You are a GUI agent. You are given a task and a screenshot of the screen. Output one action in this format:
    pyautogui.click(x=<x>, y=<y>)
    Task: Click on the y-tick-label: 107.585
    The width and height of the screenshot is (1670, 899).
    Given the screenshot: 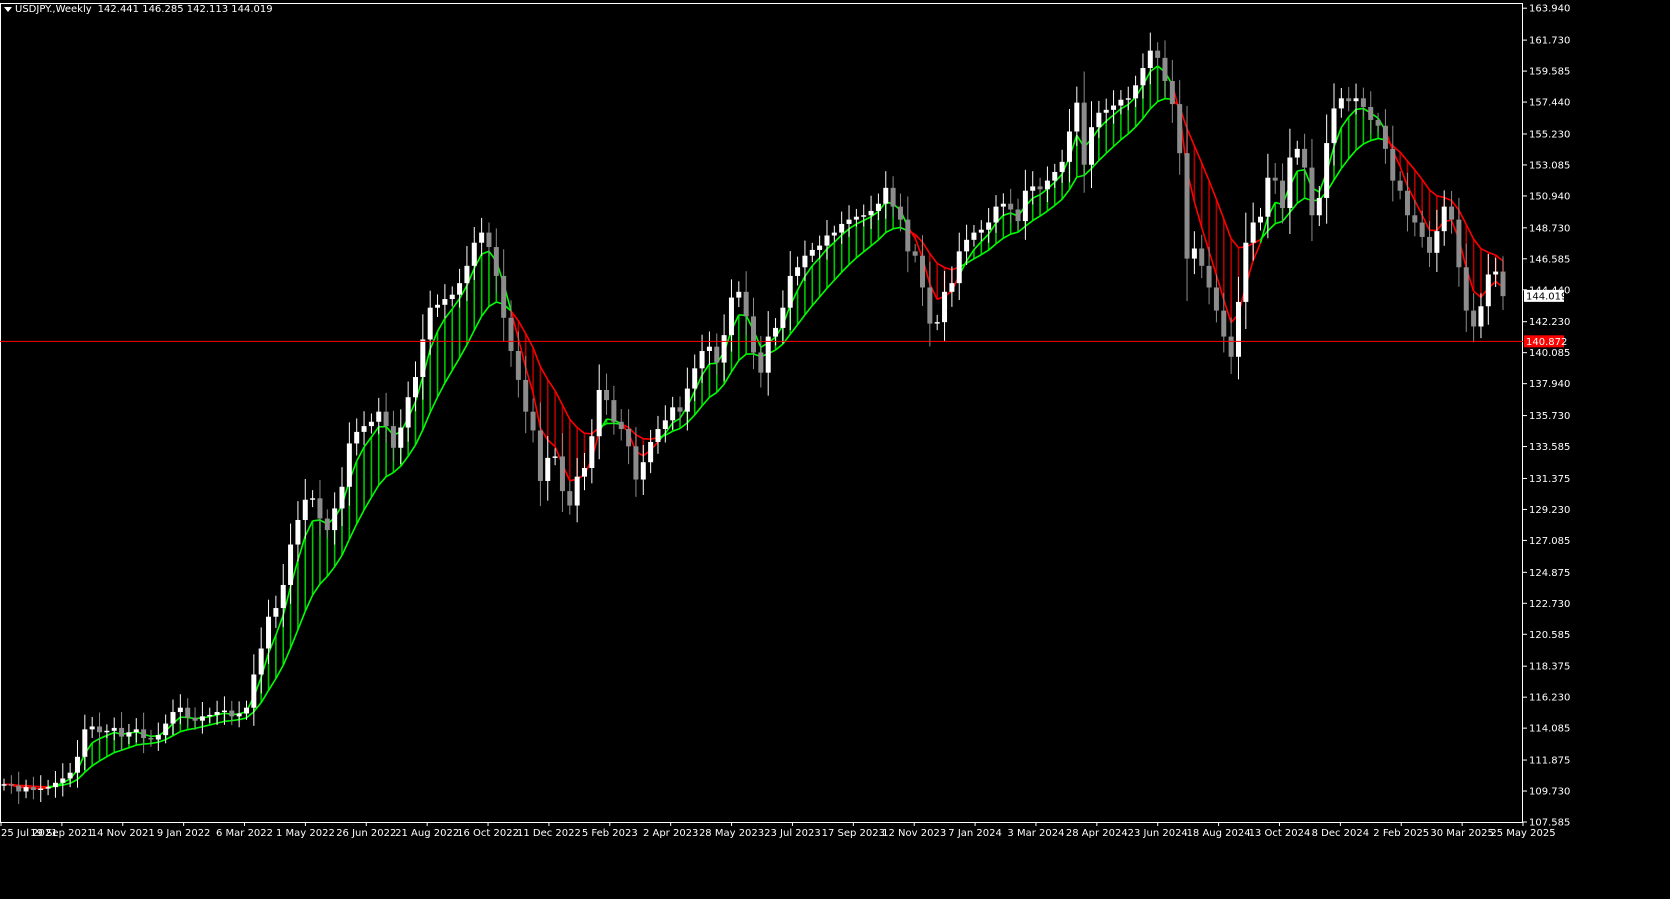 What is the action you would take?
    pyautogui.click(x=1549, y=823)
    